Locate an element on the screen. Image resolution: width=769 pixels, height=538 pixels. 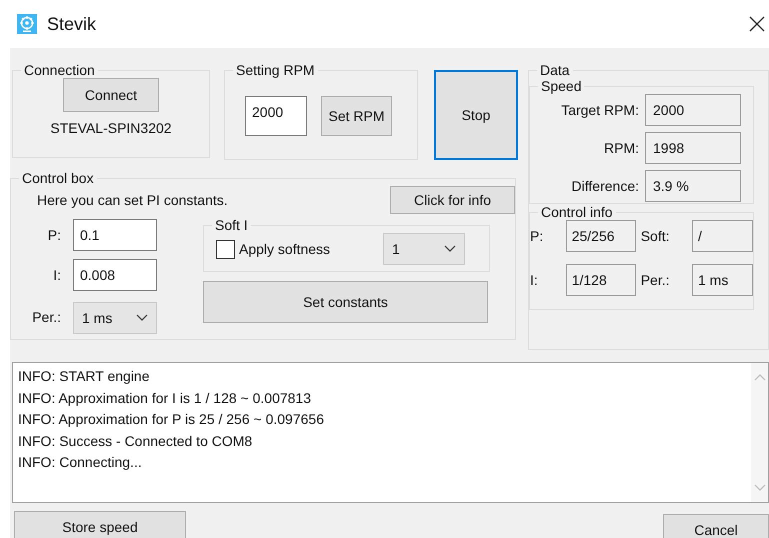
field-label: Per.: is located at coordinates (46, 316).